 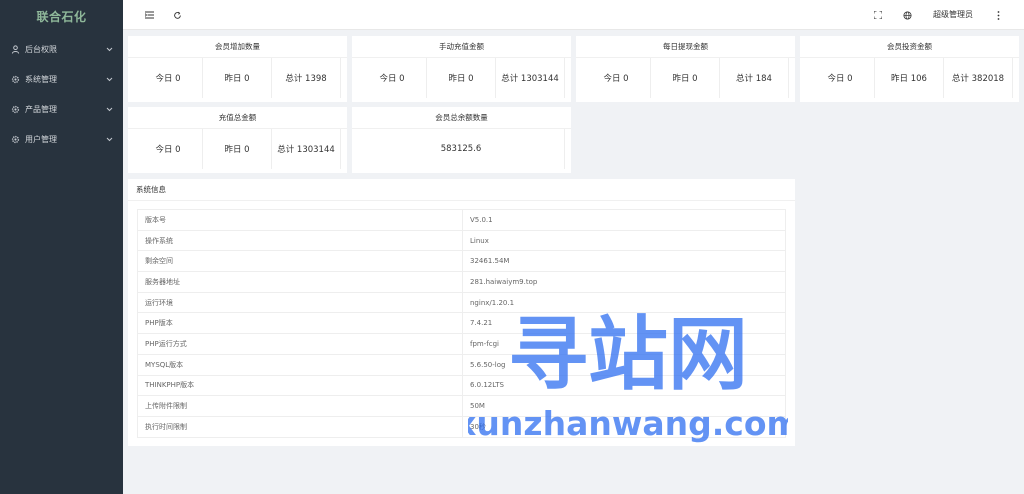 I want to click on table-cell-value: nginx/1.20.1, so click(x=624, y=302).